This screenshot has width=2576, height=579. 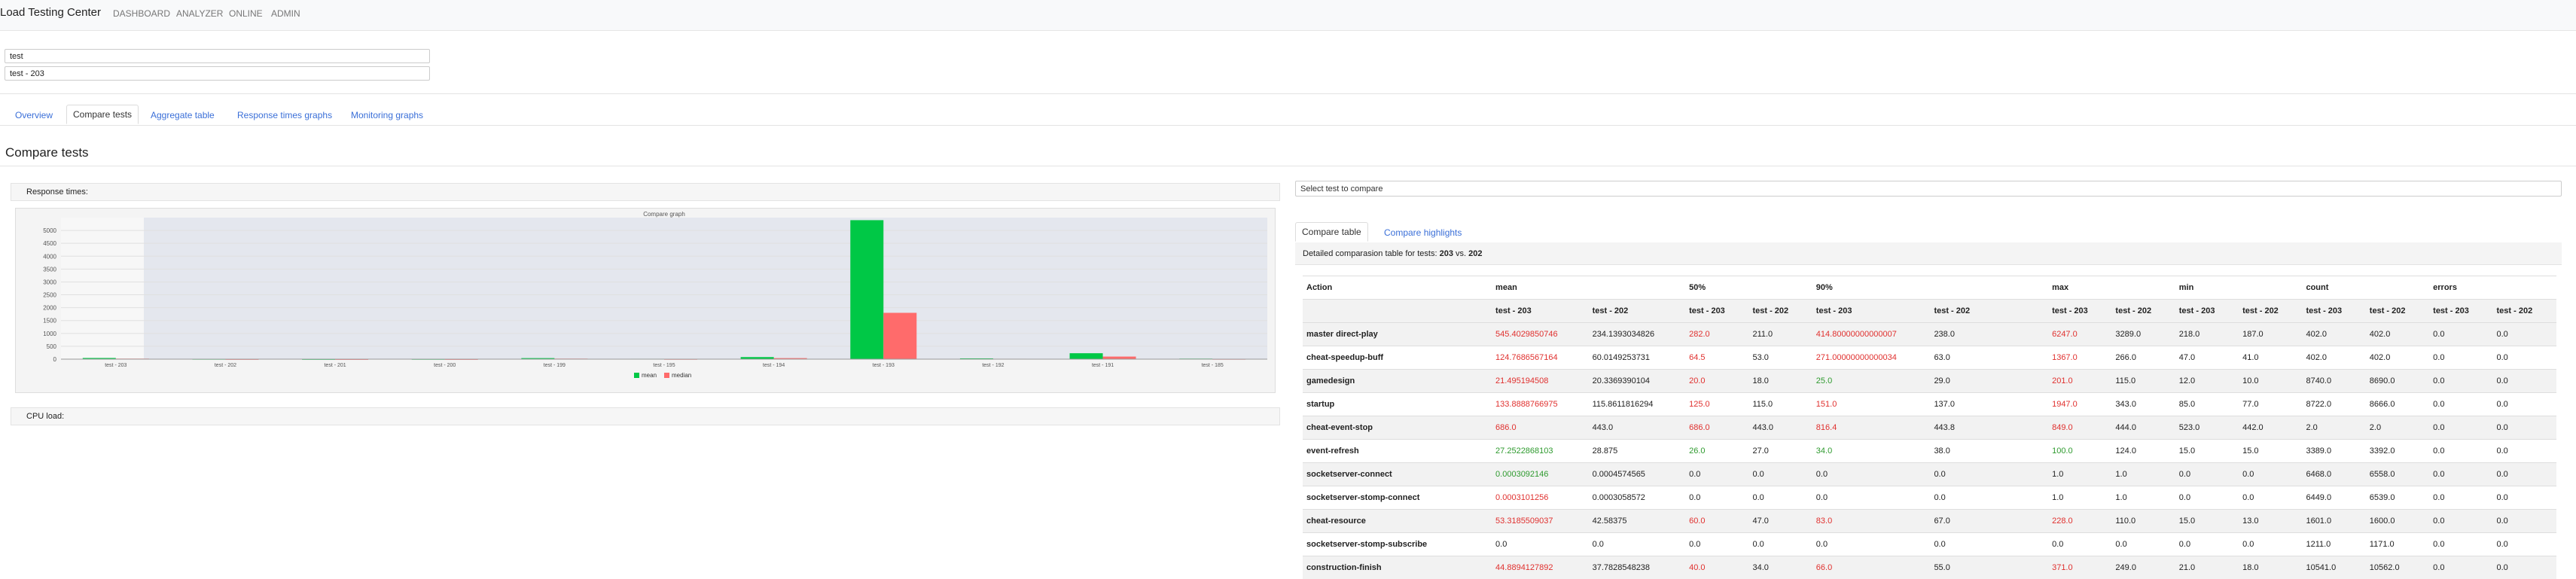 I want to click on table-cell: 6539.0, so click(x=2397, y=498).